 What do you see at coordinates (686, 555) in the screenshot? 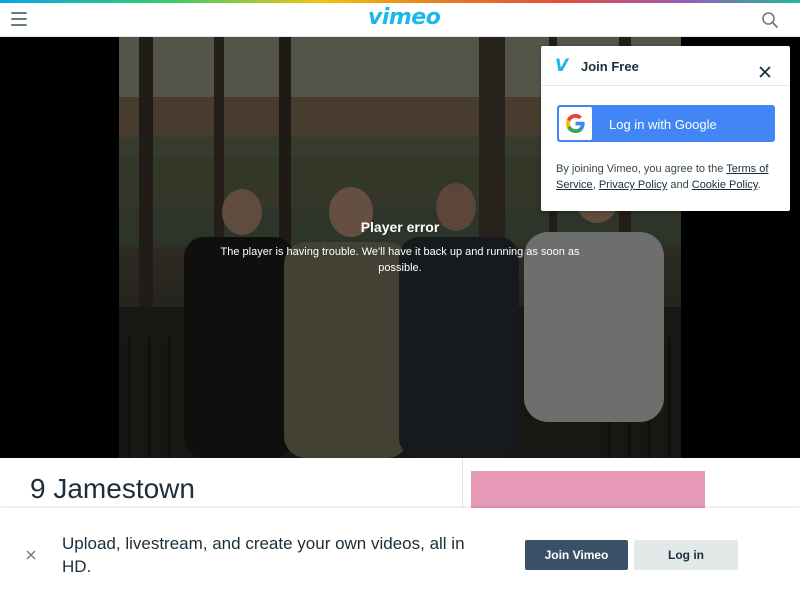
I see `log-in-button: Log in` at bounding box center [686, 555].